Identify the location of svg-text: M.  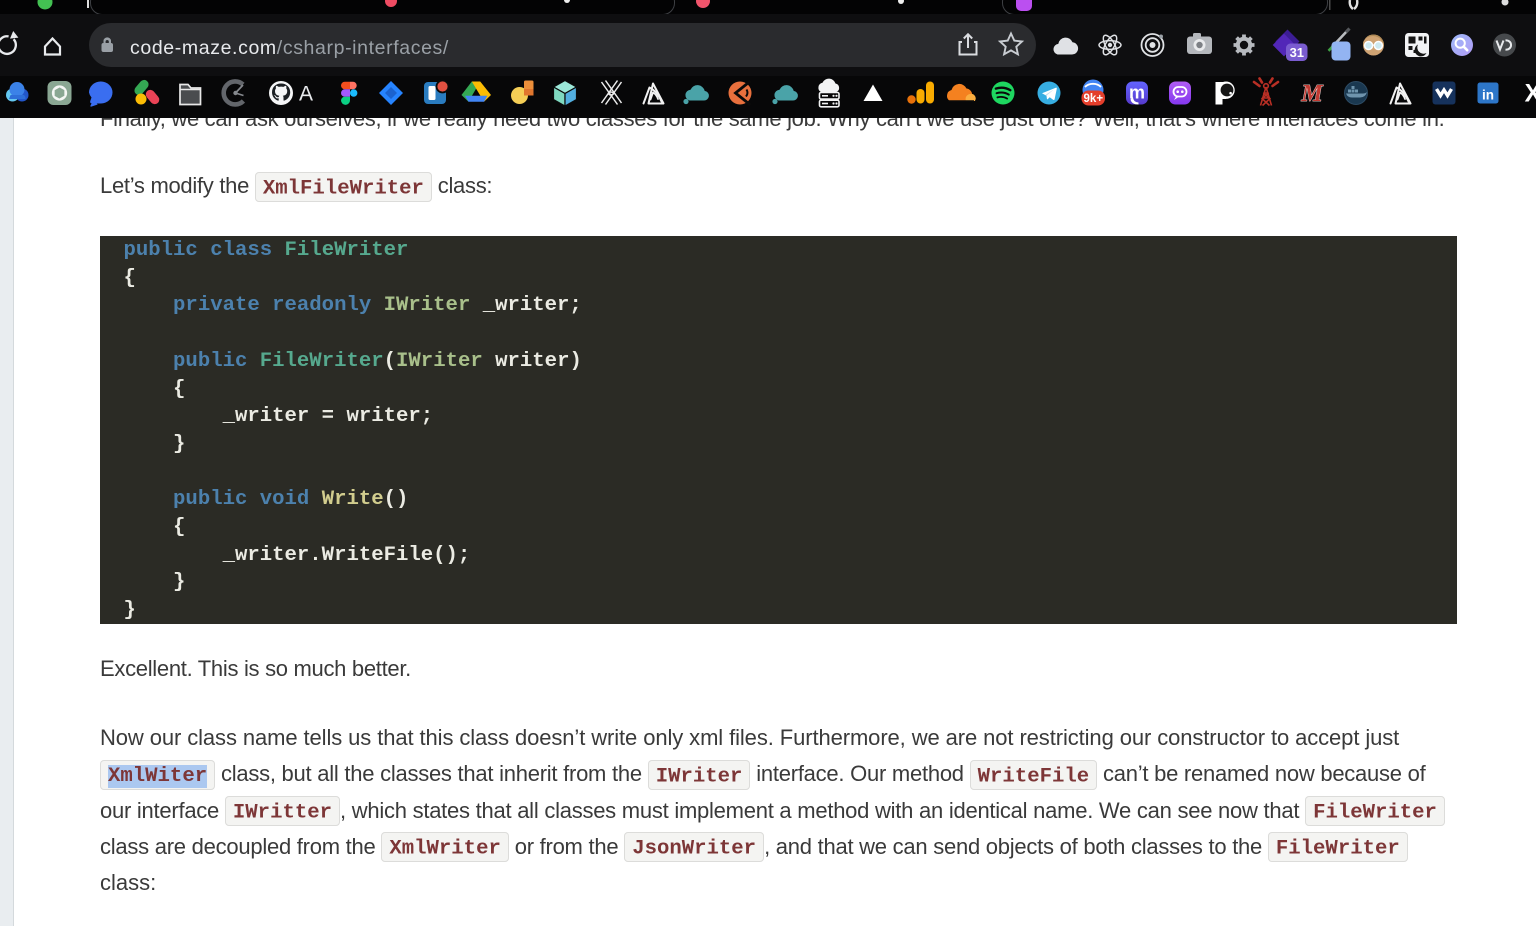
(1312, 94).